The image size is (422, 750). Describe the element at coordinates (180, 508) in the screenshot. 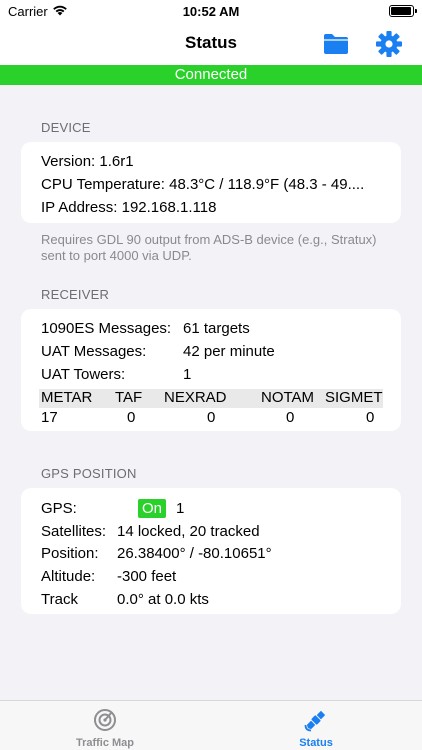

I see `gps-count: 1` at that location.